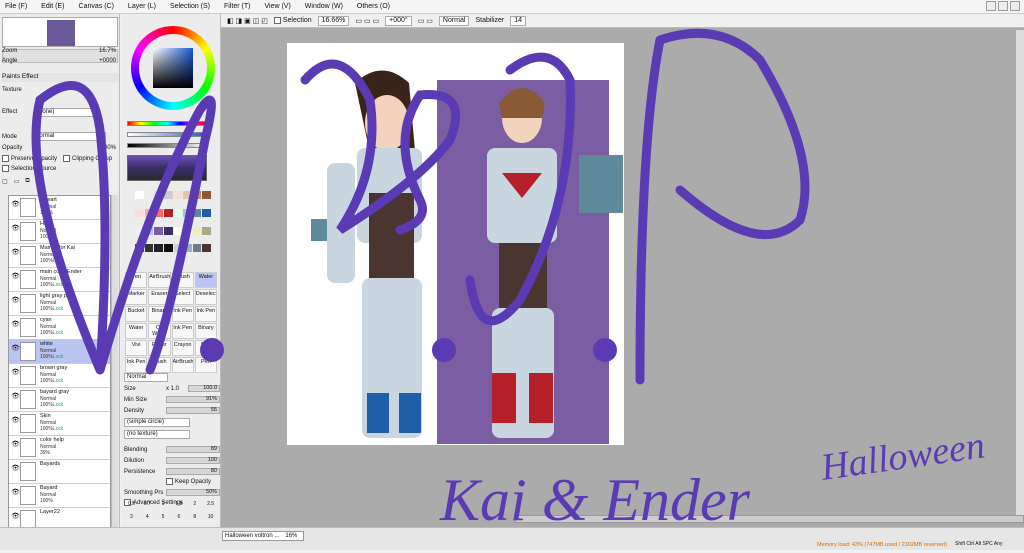 The height and width of the screenshot is (553, 1024). Describe the element at coordinates (237, 6) in the screenshot. I see `menu-filter: Filter (T)` at that location.